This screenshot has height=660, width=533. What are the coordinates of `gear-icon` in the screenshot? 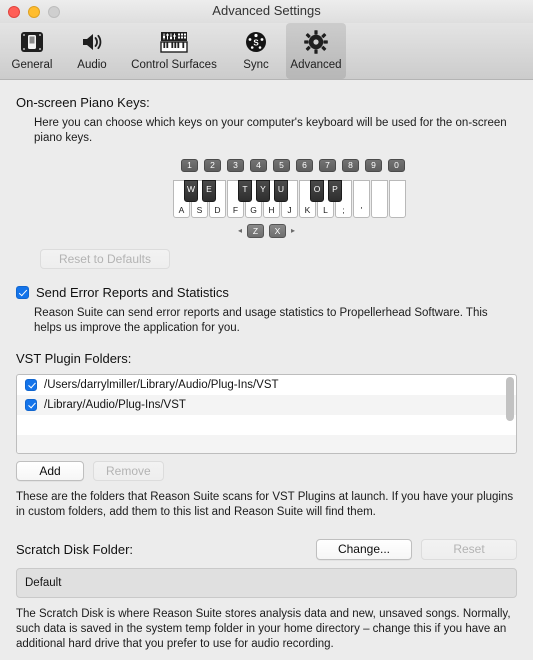 It's located at (316, 42).